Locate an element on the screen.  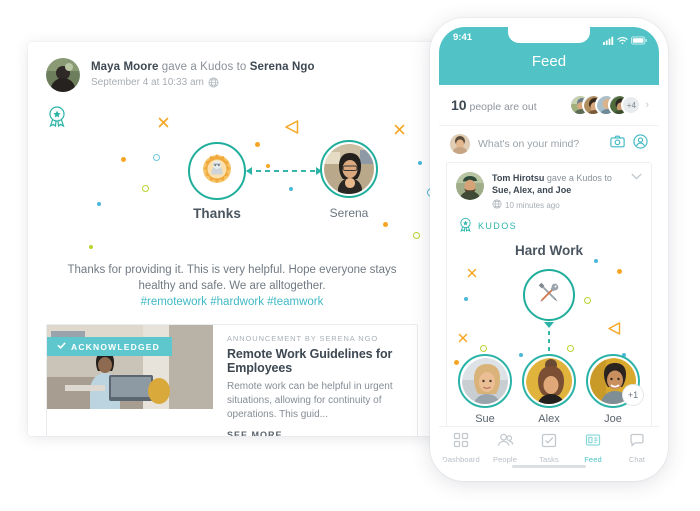
acknowledged-badge: ACKNOWLEDGED is located at coordinates (110, 346).